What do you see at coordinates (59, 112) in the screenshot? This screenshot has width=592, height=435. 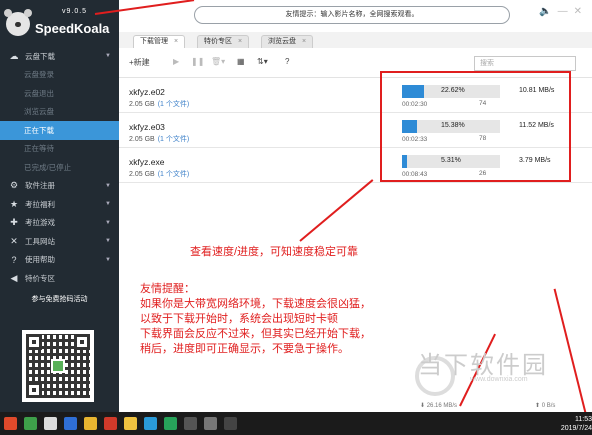 I see `sidebar-item: 浏览云盘` at bounding box center [59, 112].